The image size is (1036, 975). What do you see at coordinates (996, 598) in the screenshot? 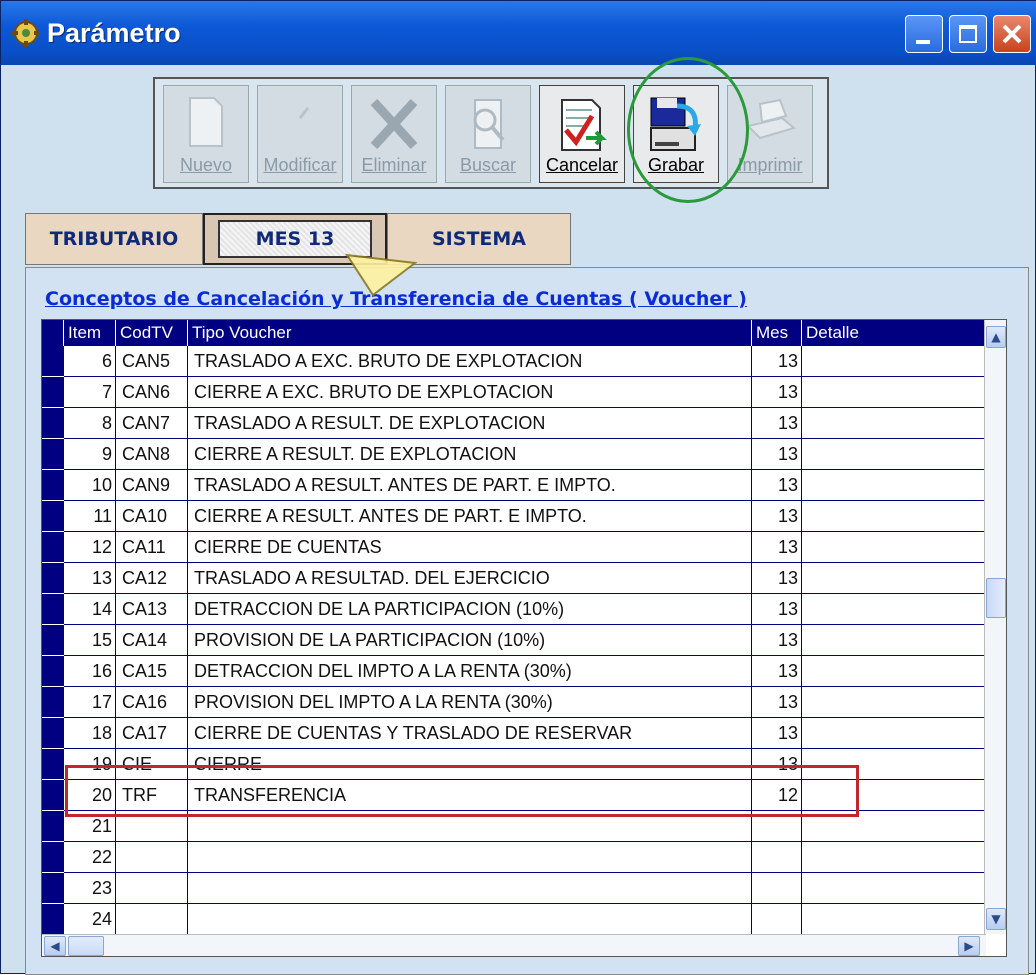
I see `vertical-scroll-thumb` at bounding box center [996, 598].